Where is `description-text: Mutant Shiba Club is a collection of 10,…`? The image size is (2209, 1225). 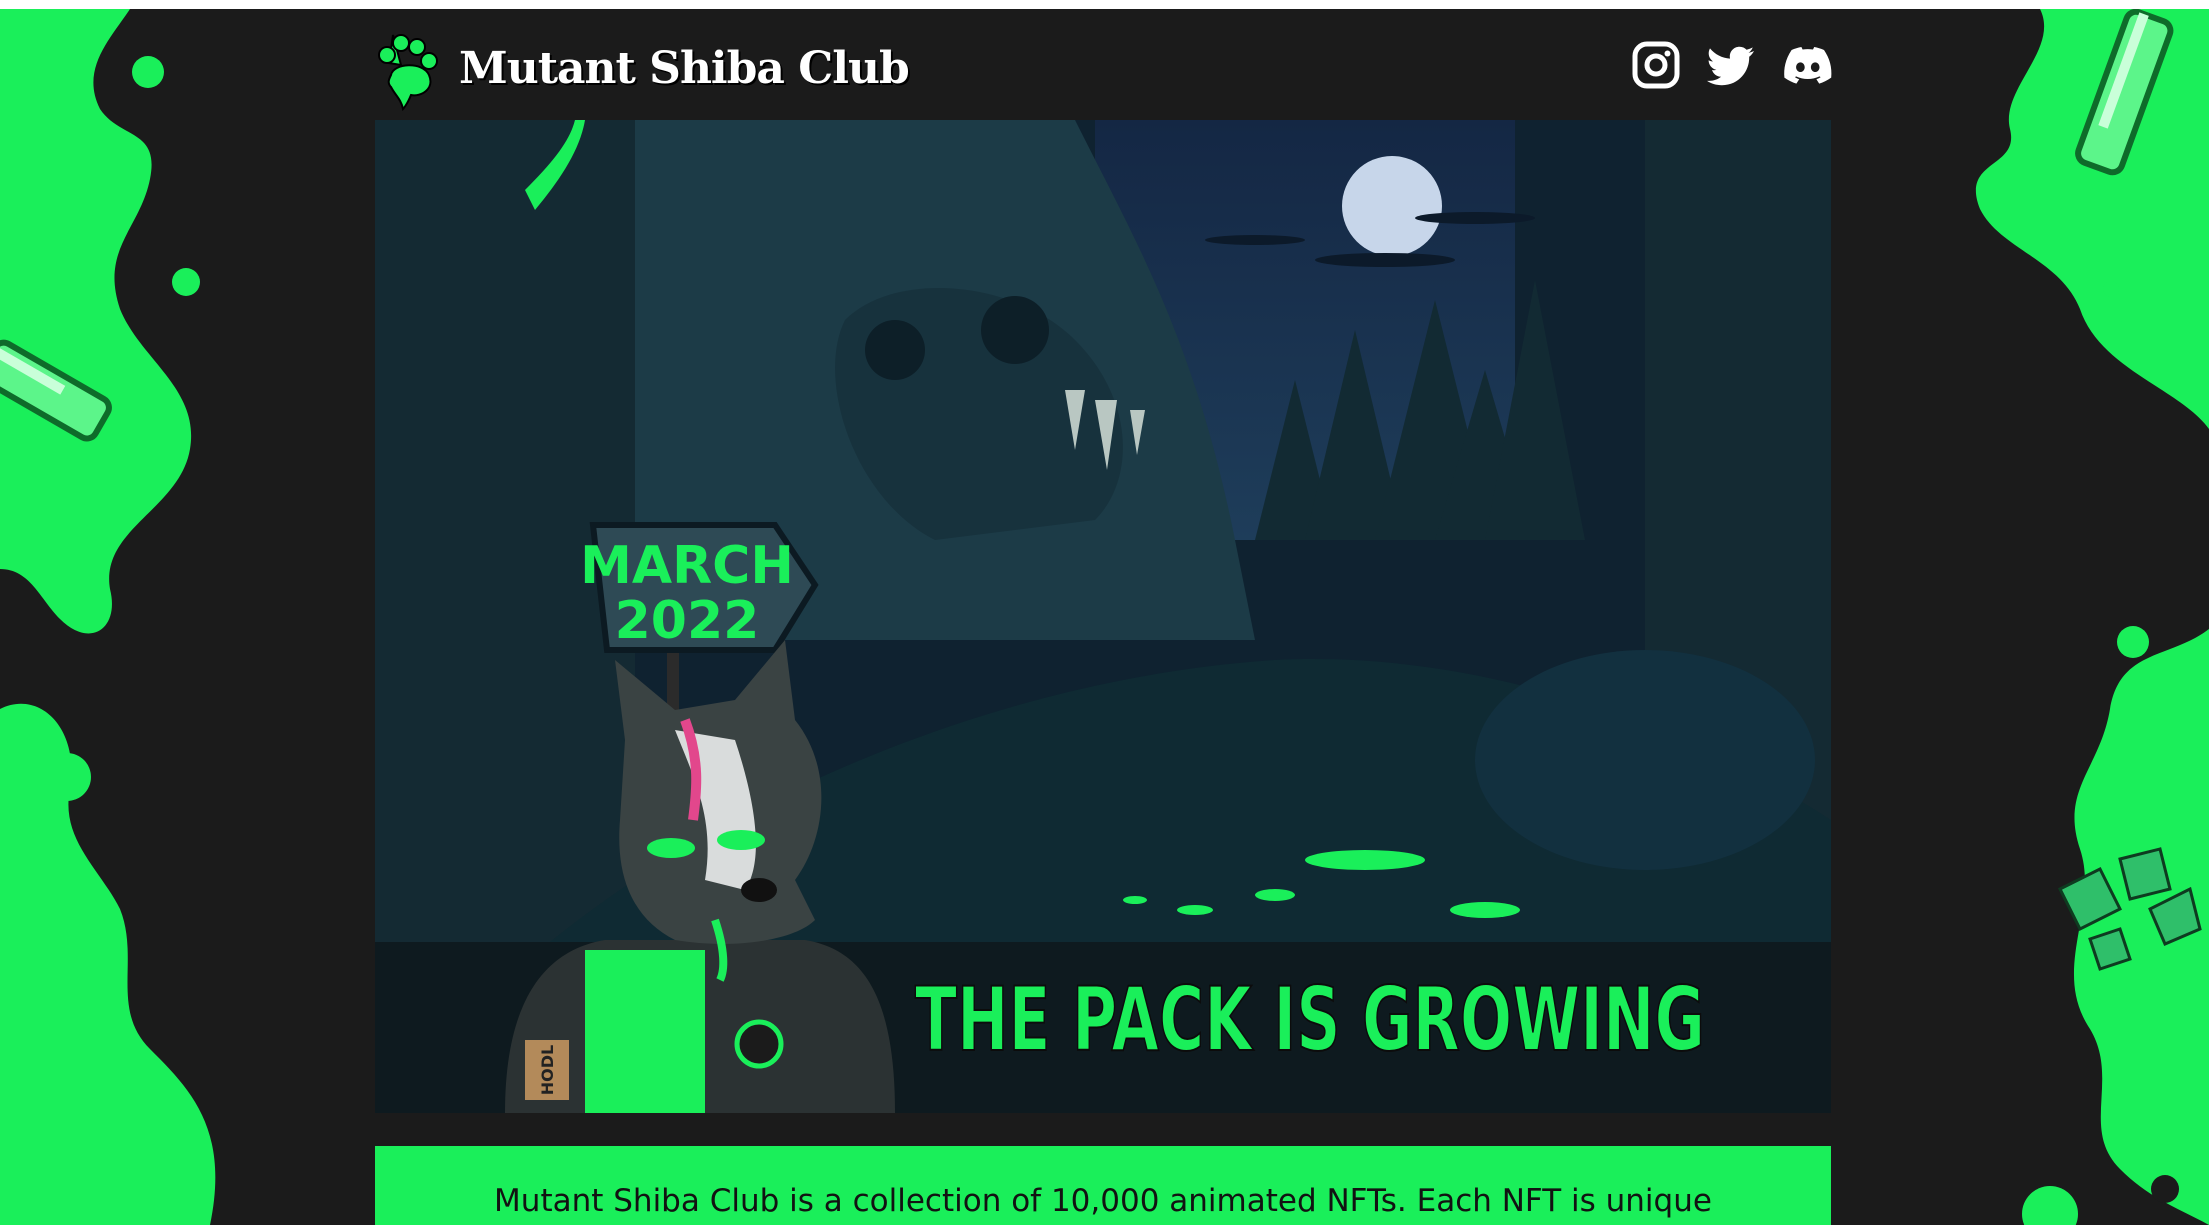 description-text: Mutant Shiba Club is a collection of 10,… is located at coordinates (1103, 1201).